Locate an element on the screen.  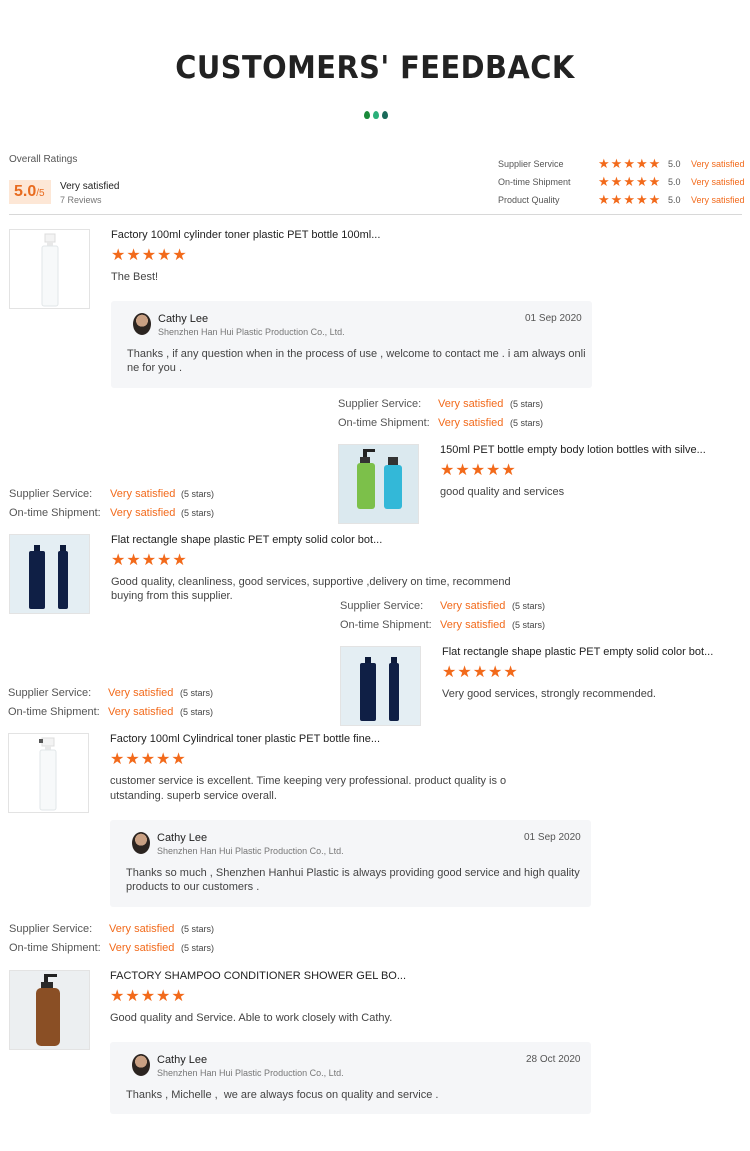
review-text: The Best! is located at coordinates (135, 277).